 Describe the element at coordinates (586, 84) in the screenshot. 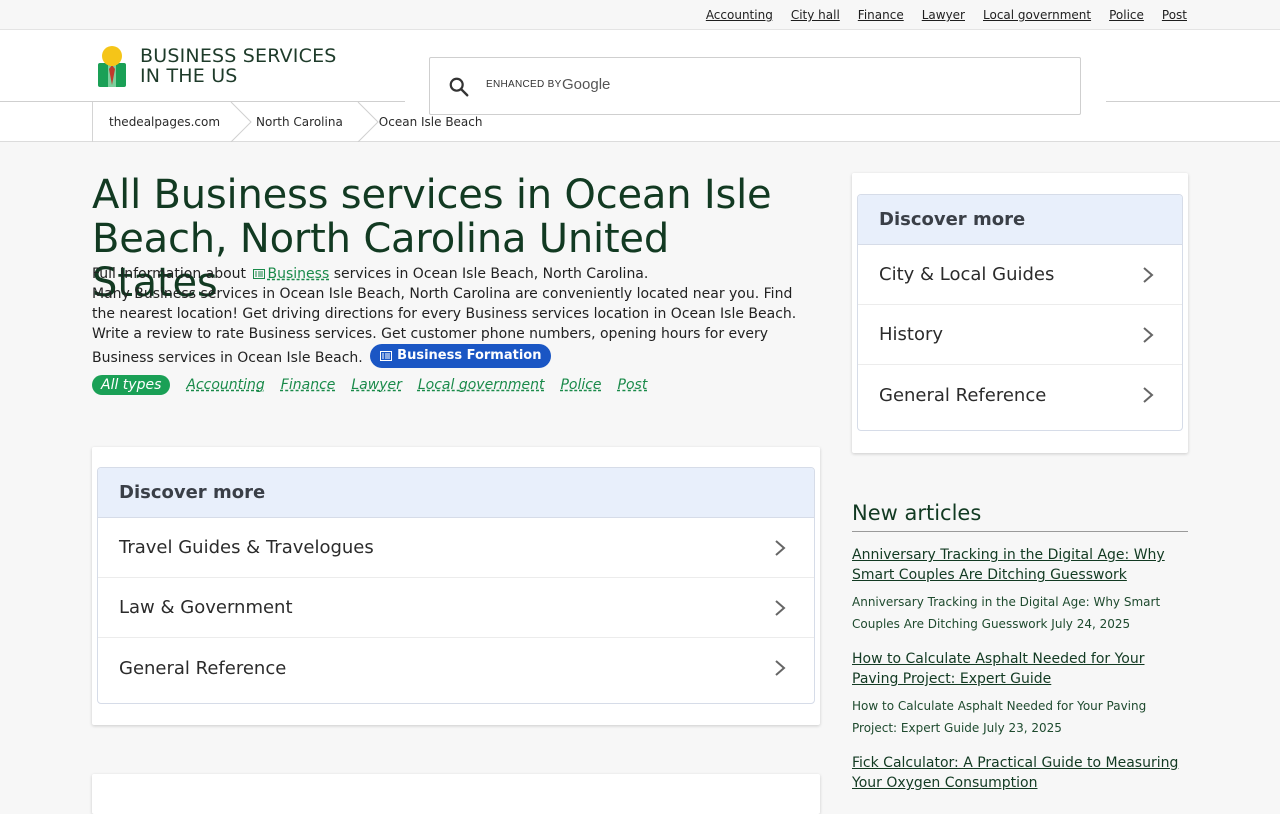

I see `google-logo: Google` at that location.